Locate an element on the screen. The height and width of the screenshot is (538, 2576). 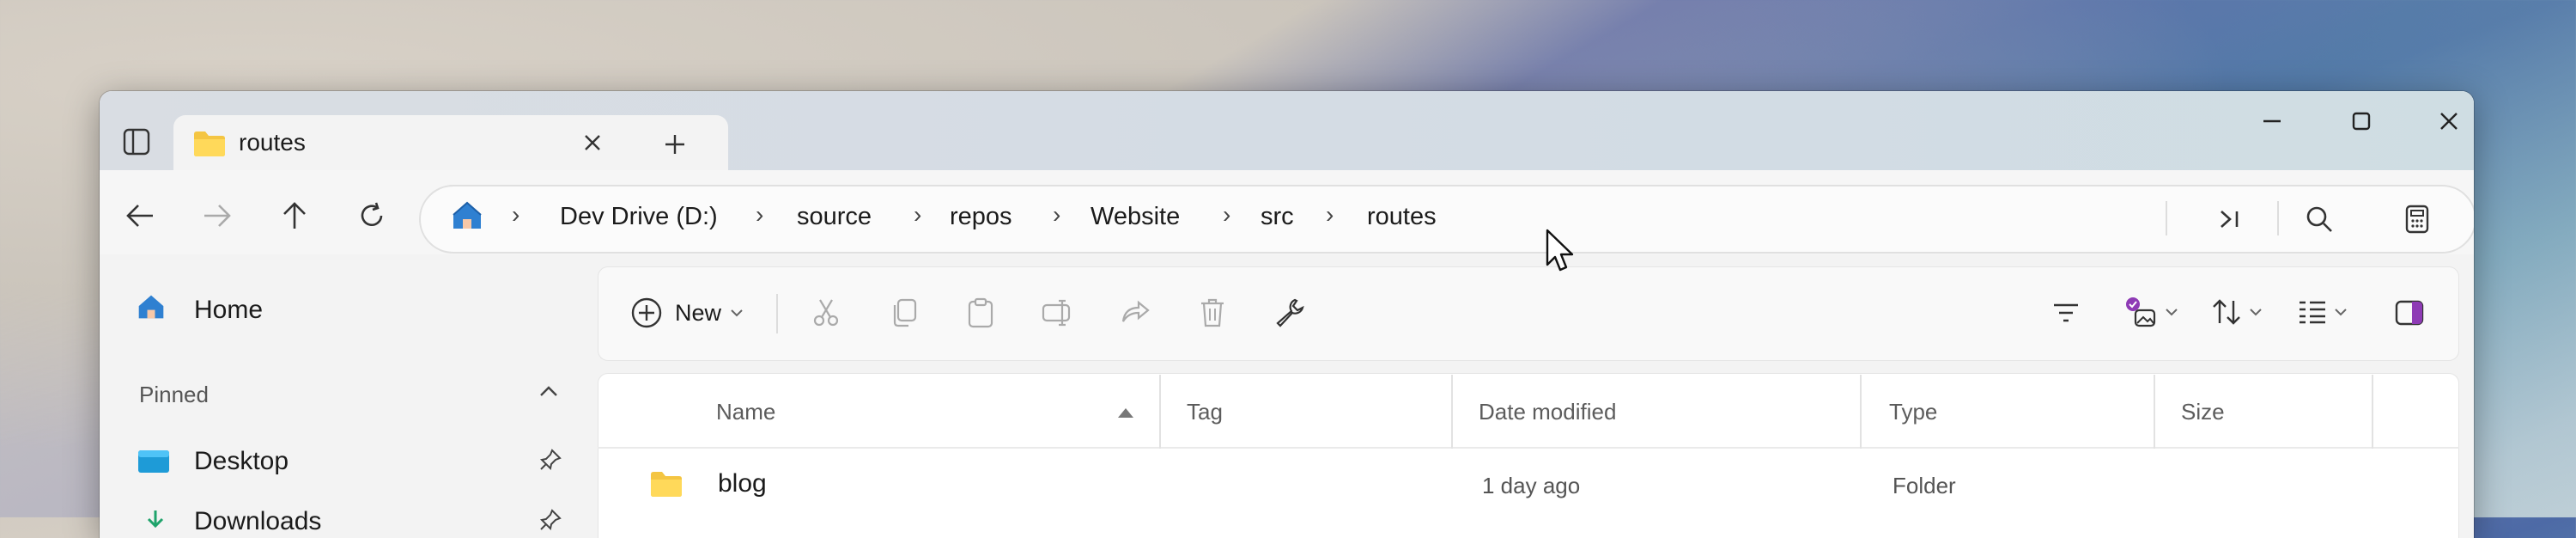
paste-button is located at coordinates (981, 313).